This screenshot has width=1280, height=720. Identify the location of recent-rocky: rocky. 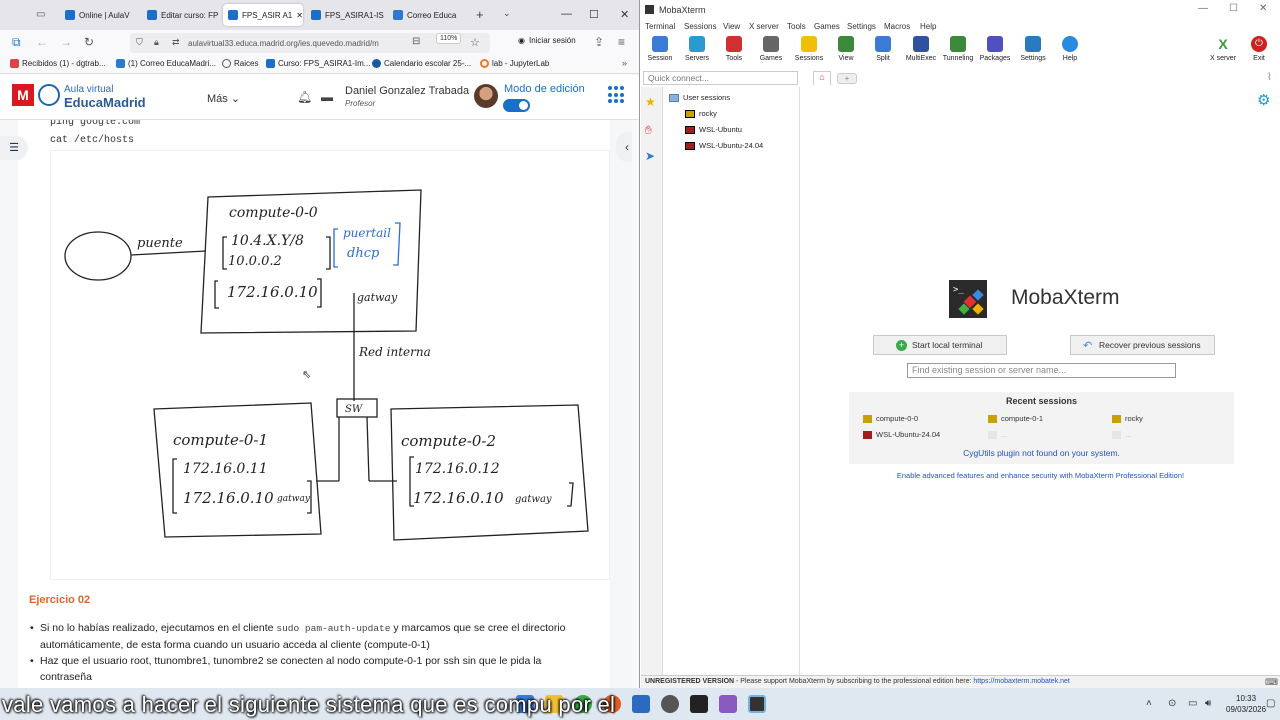
(1127, 418).